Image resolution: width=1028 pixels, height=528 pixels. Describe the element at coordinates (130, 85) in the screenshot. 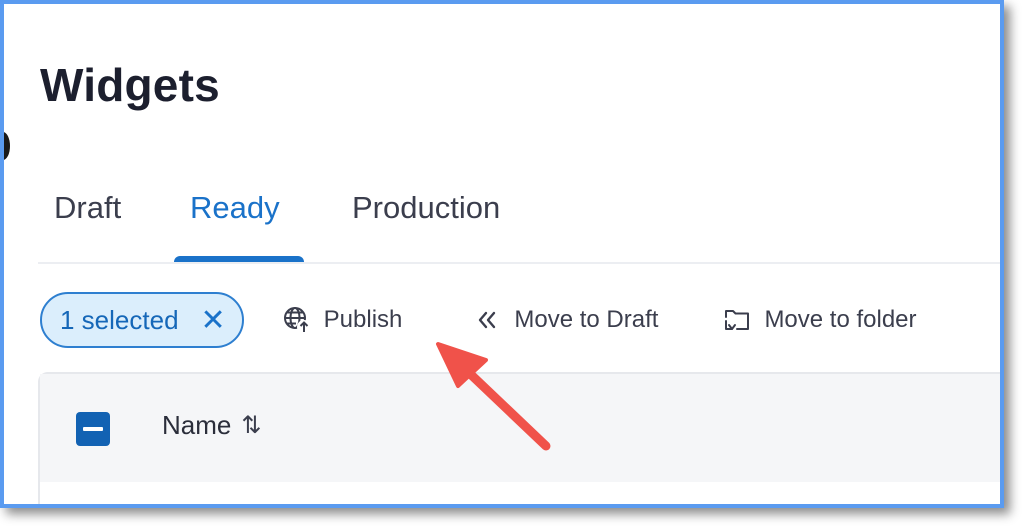

I see `page-title: Widgets` at that location.